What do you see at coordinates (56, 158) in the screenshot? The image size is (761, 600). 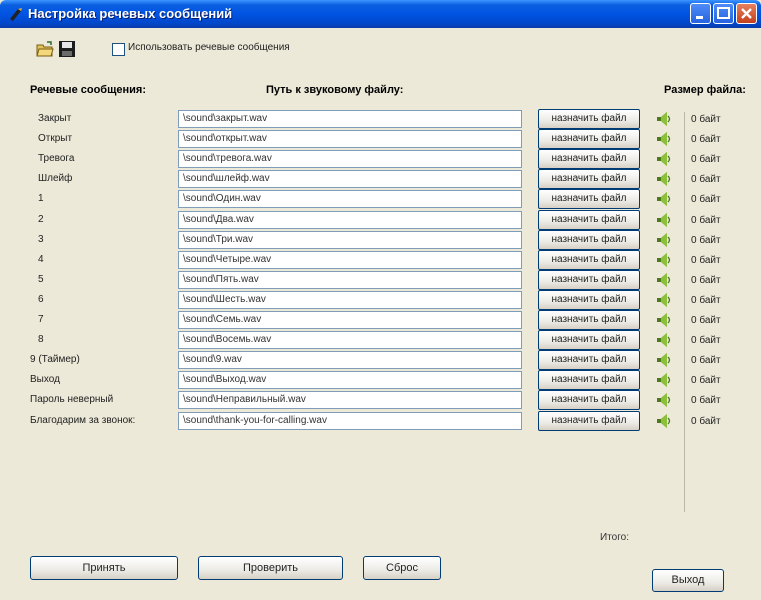 I see `message-label: Тревога` at bounding box center [56, 158].